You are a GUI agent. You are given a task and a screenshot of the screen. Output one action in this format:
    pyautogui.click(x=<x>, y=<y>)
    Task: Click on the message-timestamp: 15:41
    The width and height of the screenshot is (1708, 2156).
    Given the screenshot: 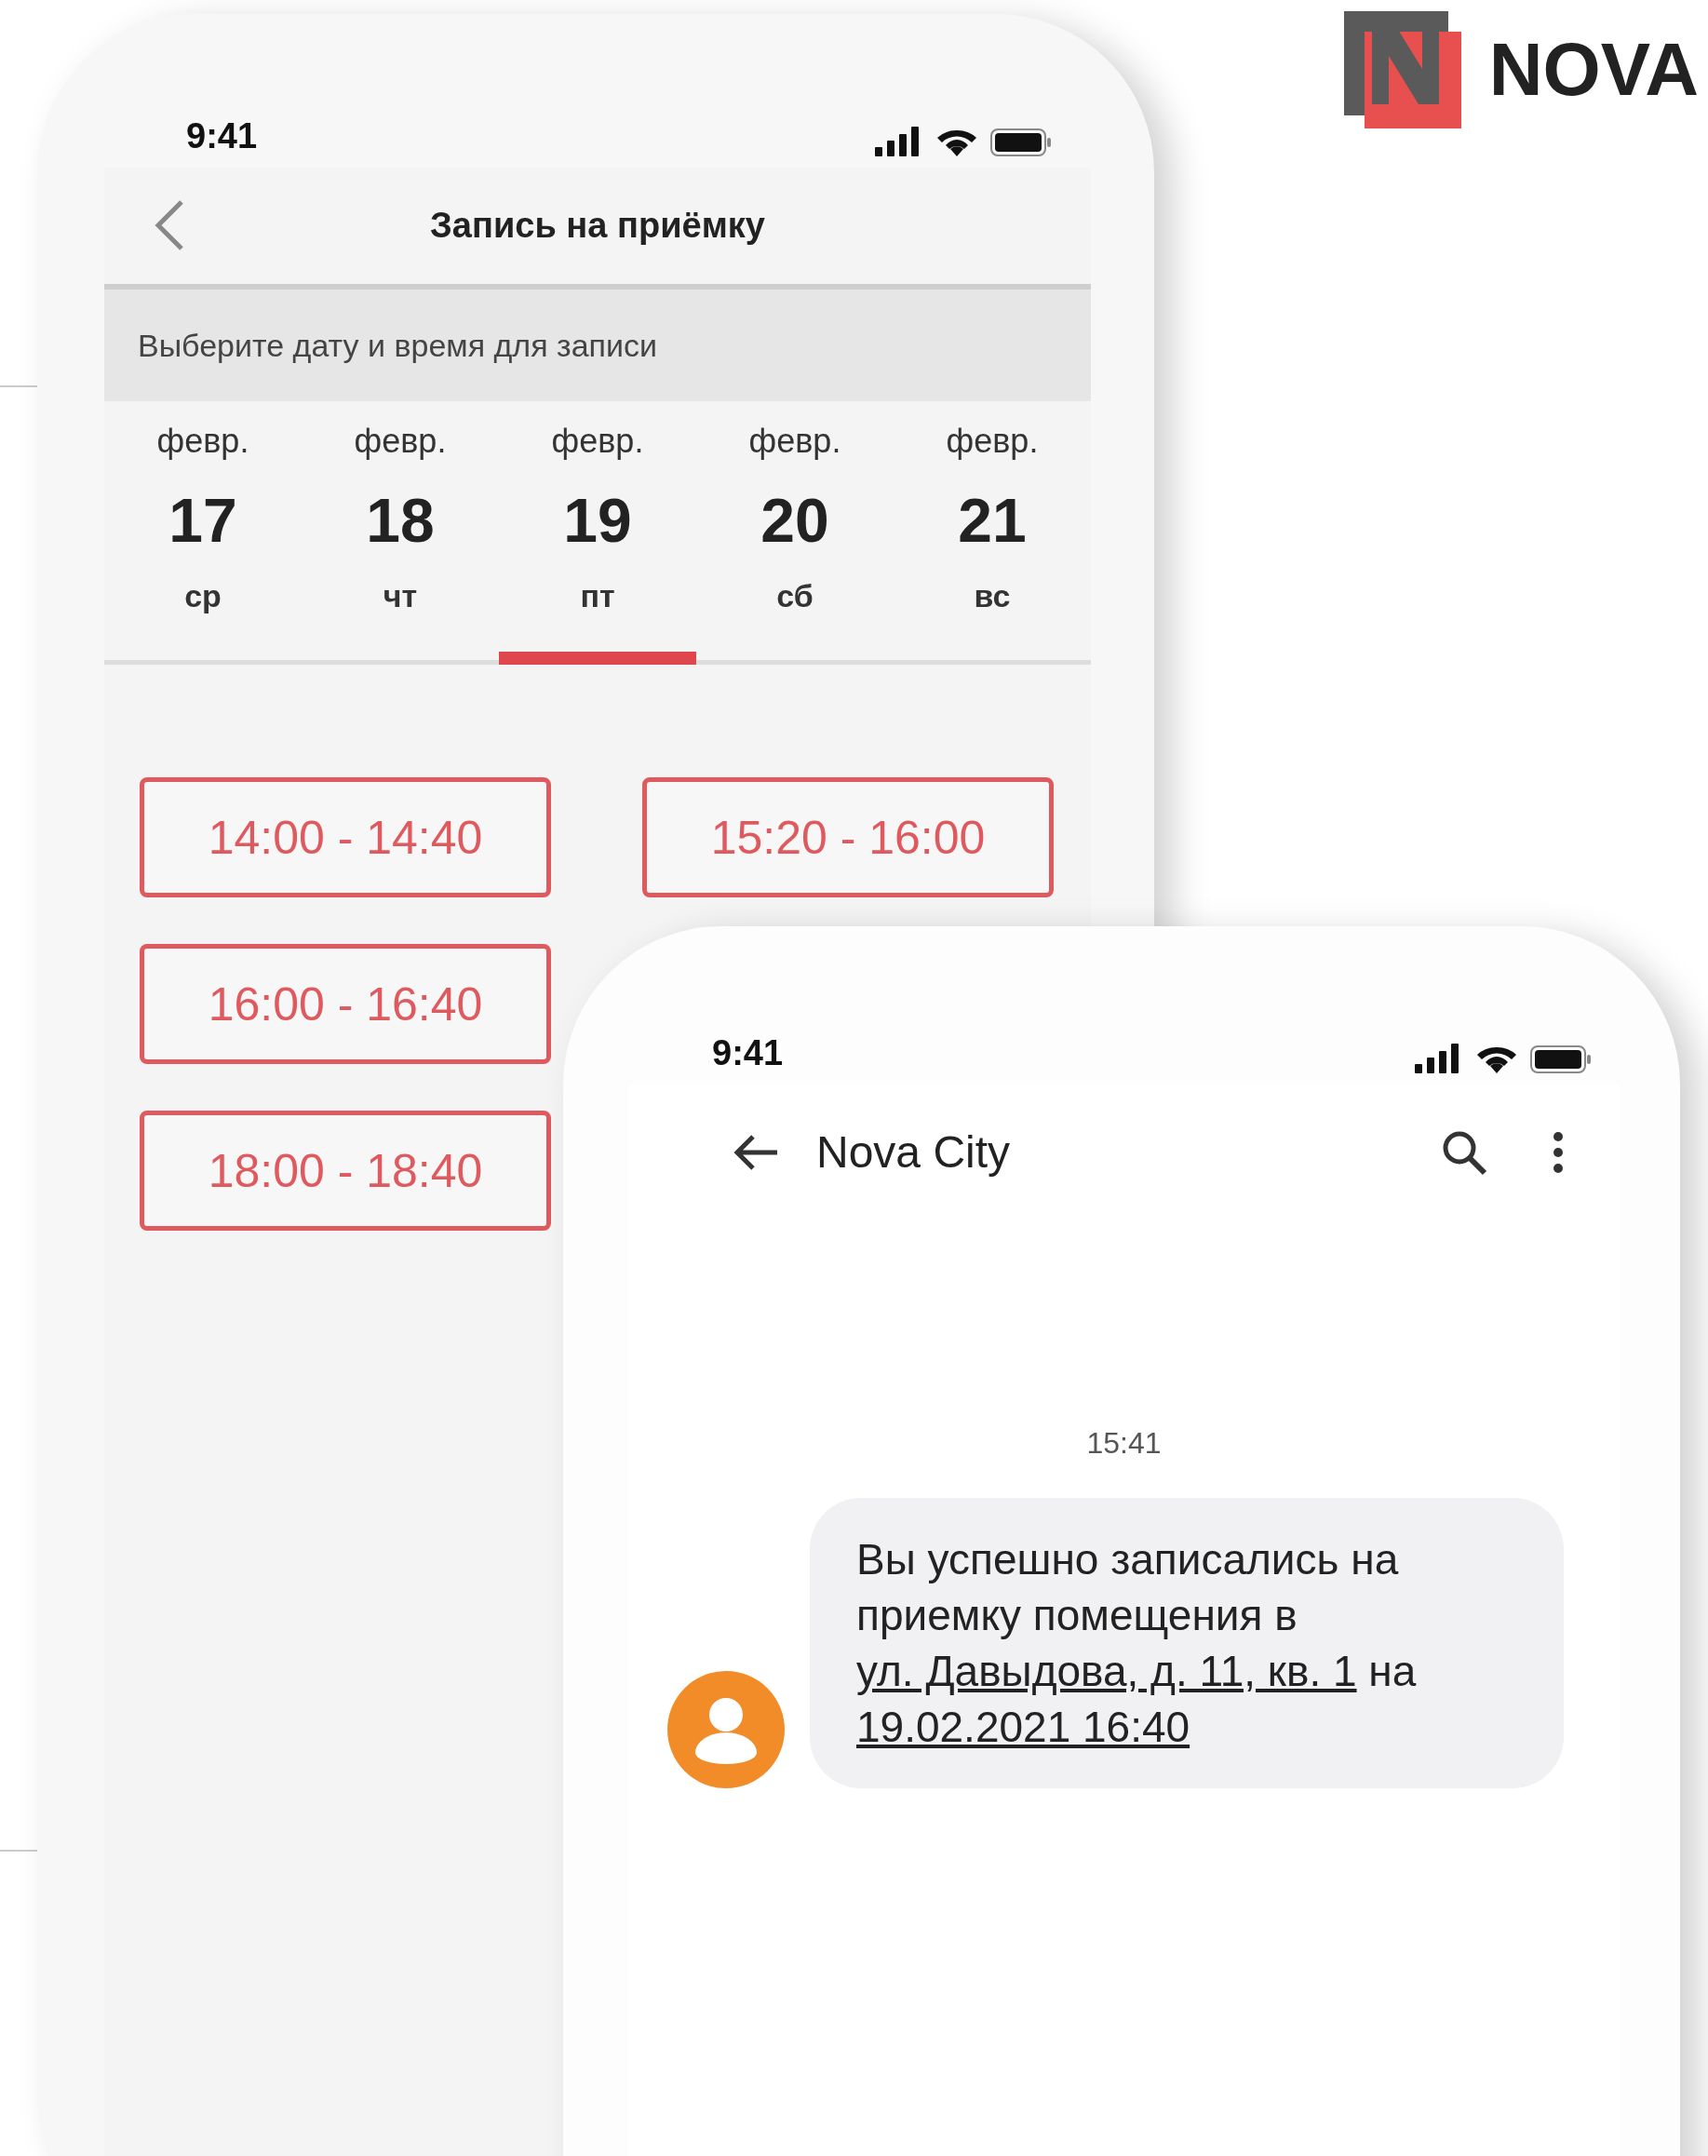 What is the action you would take?
    pyautogui.click(x=1124, y=1443)
    